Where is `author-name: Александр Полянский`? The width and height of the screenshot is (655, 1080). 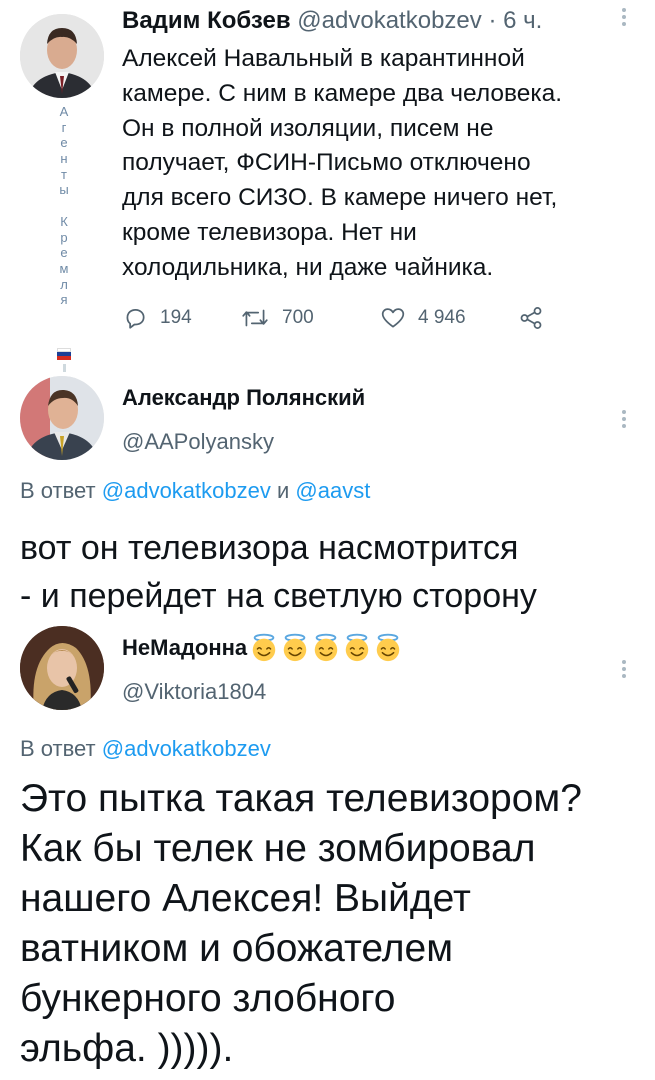
author-name: Александр Полянский is located at coordinates (243, 398).